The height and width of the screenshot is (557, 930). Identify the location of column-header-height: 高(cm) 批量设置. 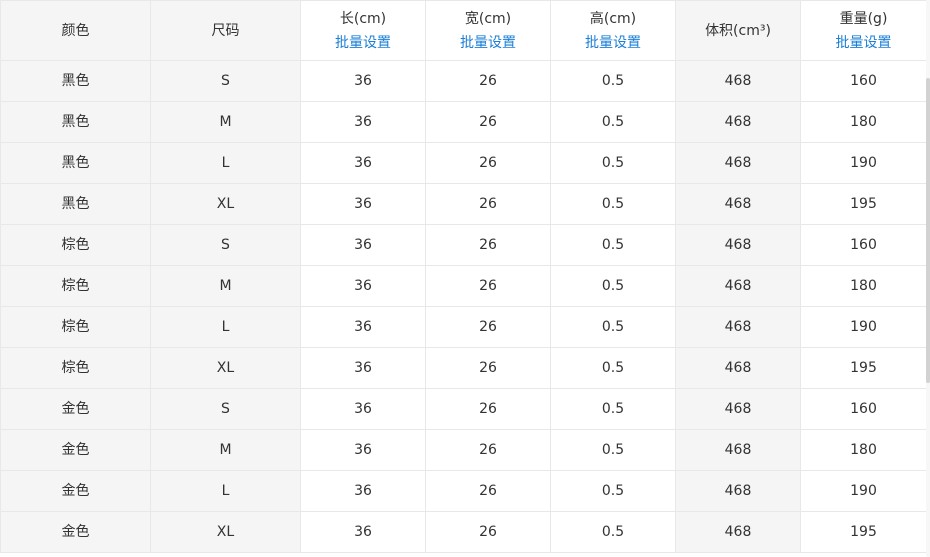
(613, 30).